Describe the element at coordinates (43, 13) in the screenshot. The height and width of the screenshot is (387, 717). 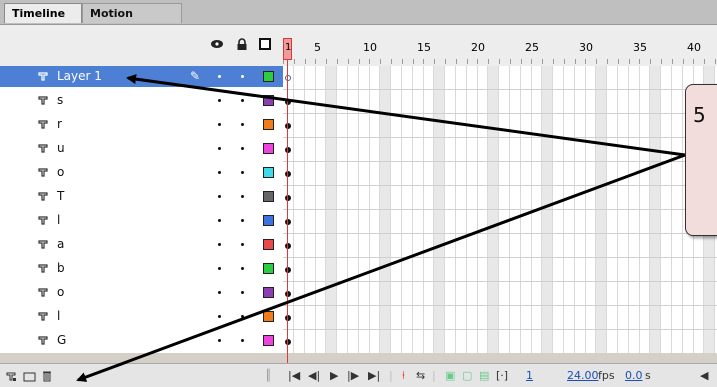
I see `tab-timeline: Timeline` at that location.